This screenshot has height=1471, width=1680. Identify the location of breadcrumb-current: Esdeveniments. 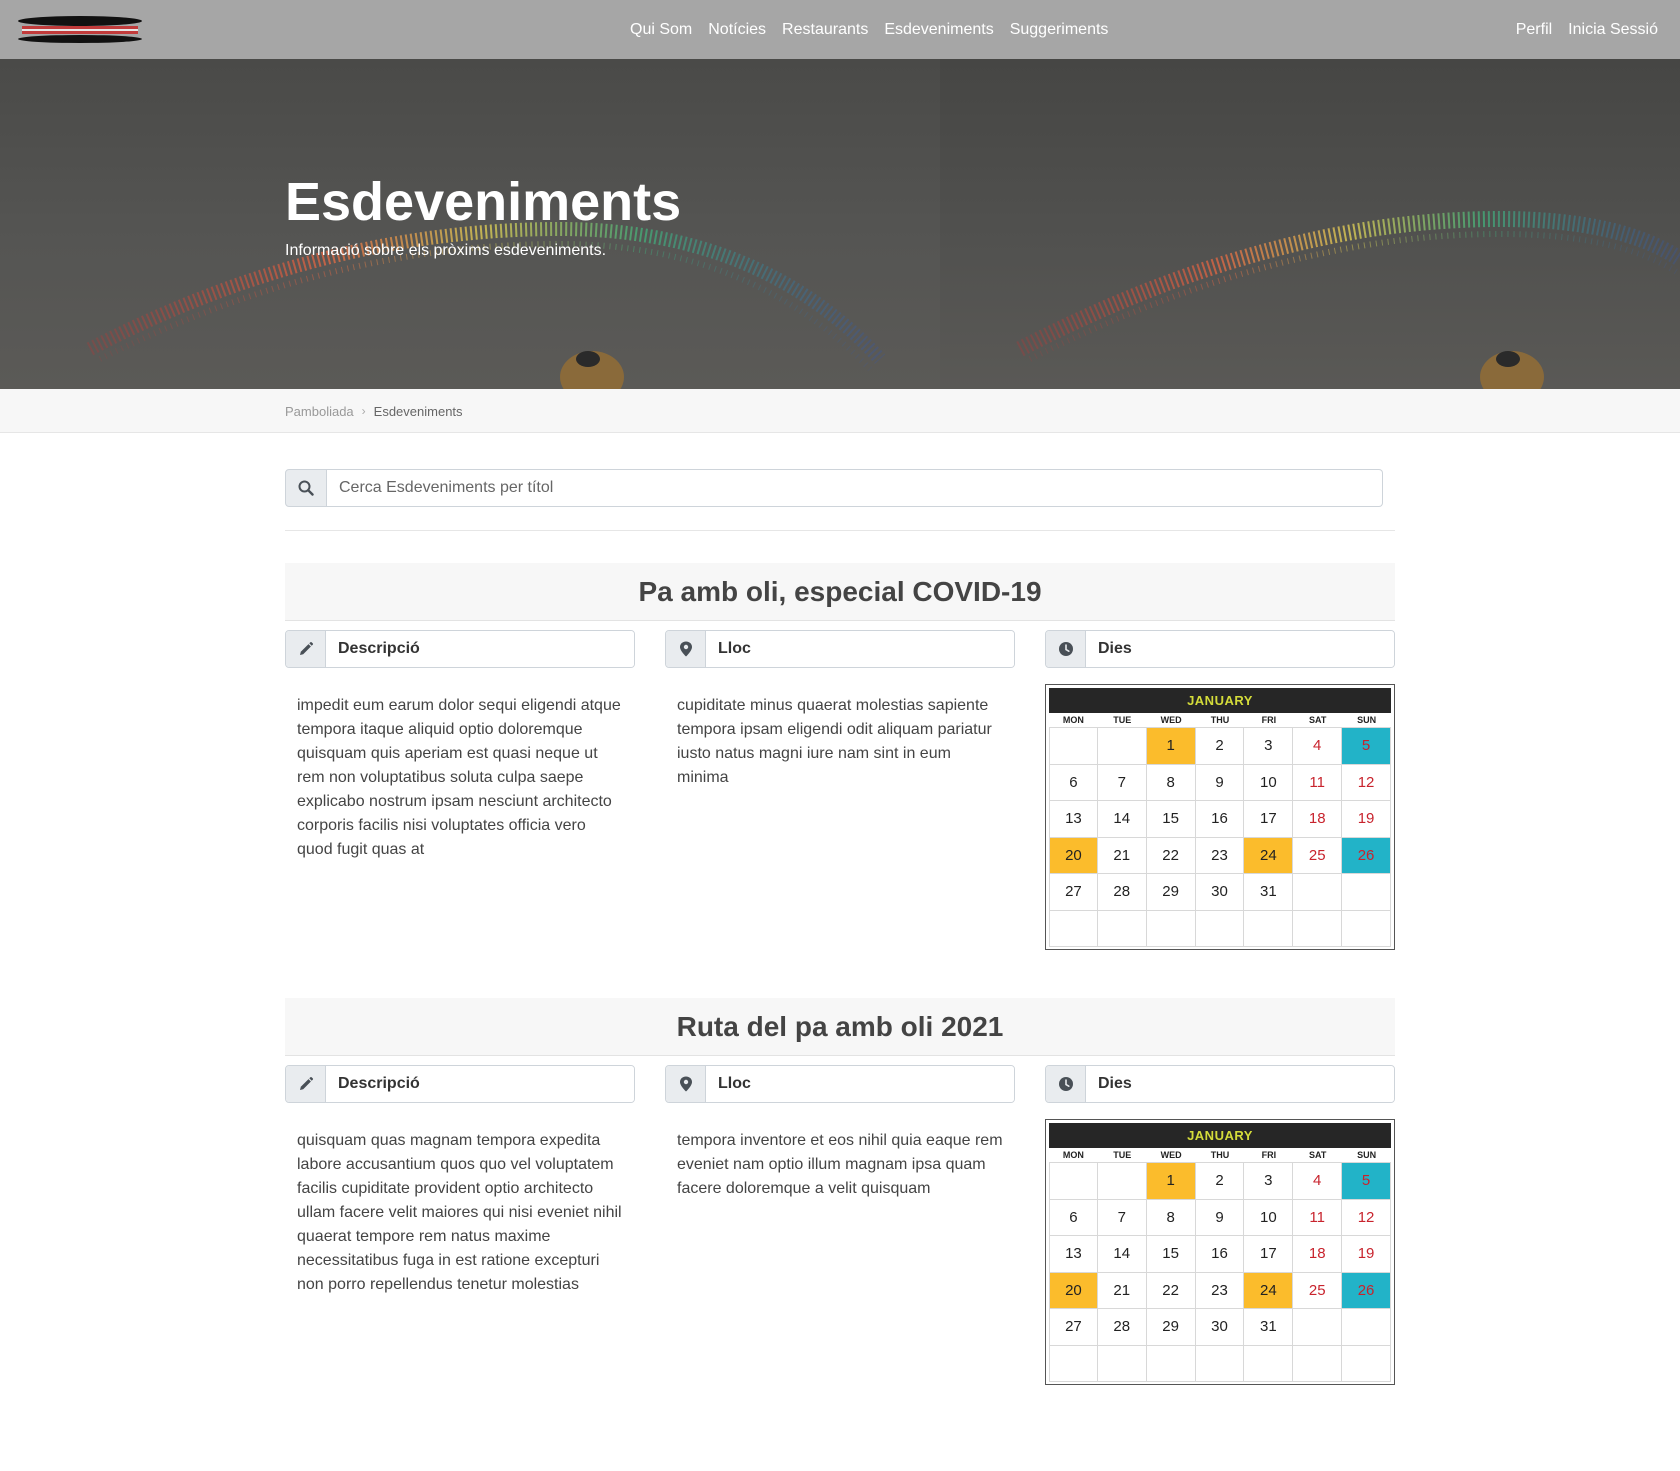
(418, 411).